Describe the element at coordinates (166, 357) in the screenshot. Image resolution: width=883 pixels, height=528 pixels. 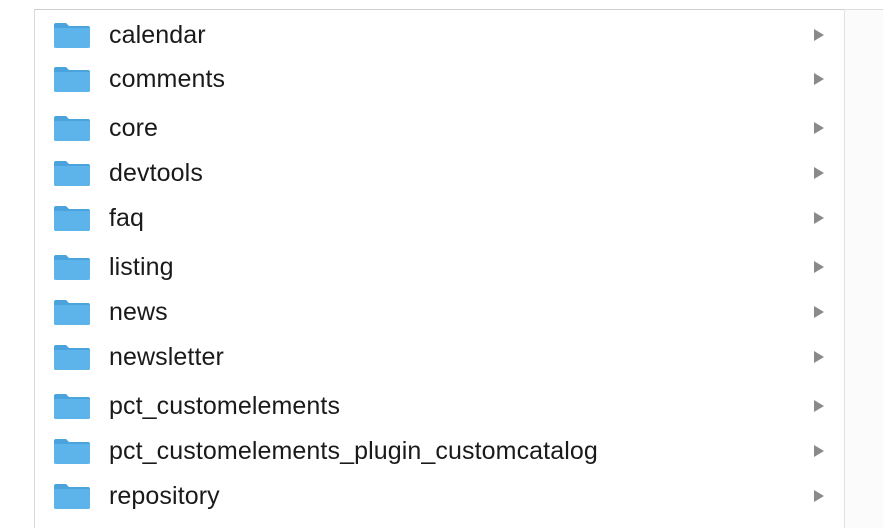
I see `folder-label: newsletter` at that location.